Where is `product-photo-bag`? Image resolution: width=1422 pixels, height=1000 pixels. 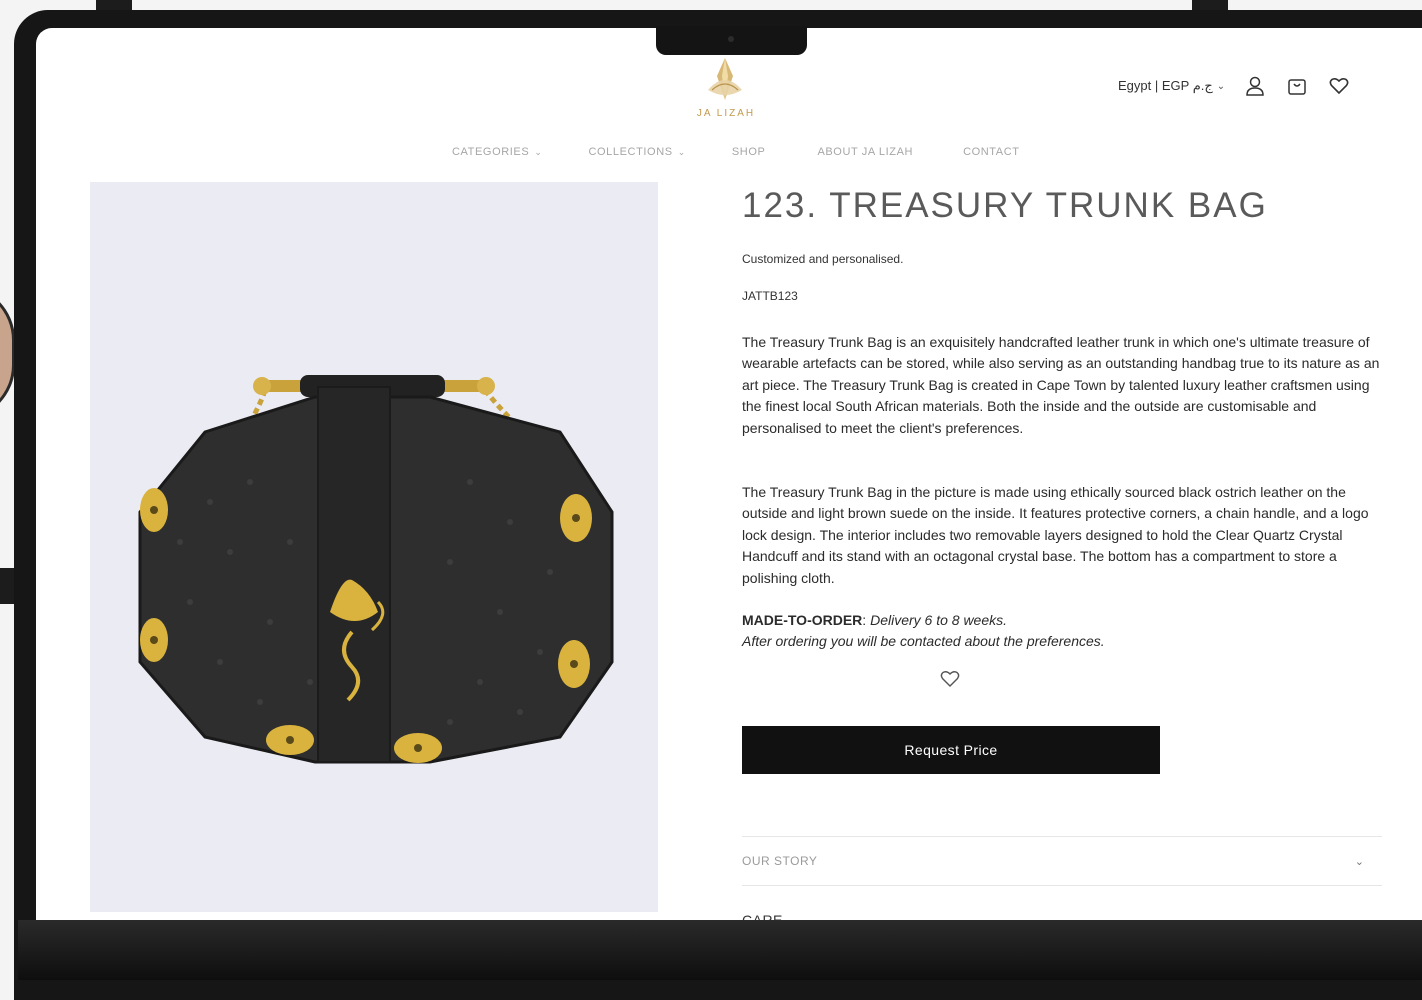
product-photo-bag is located at coordinates (376, 569).